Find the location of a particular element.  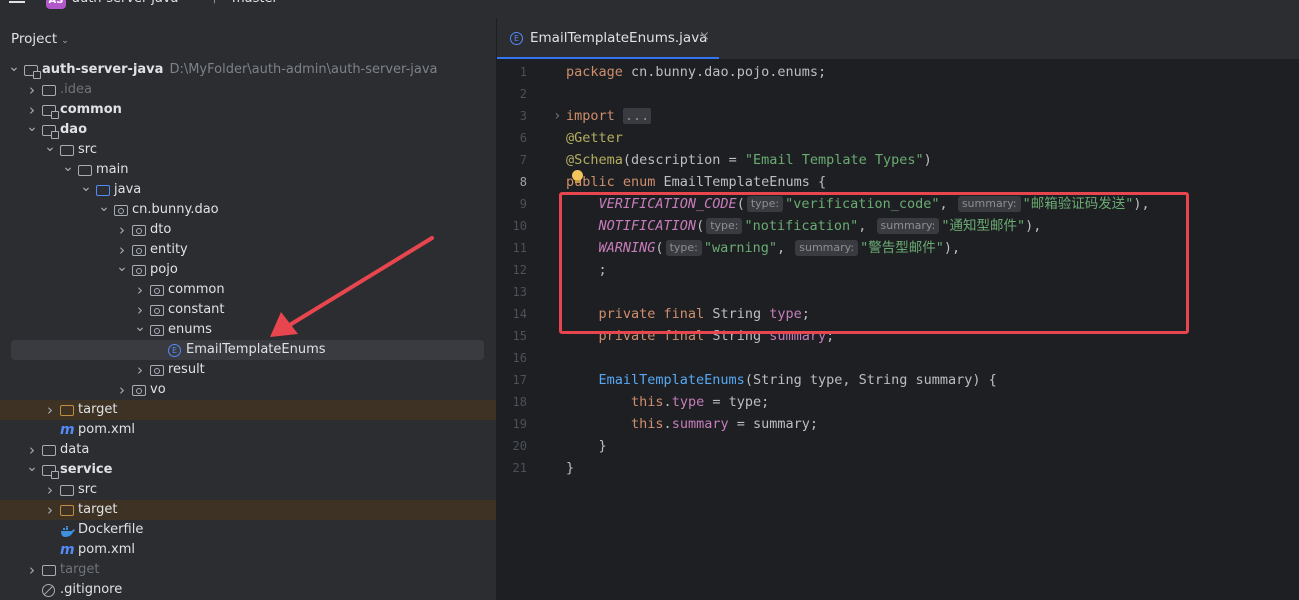

tree-item: › constant is located at coordinates (248, 310).